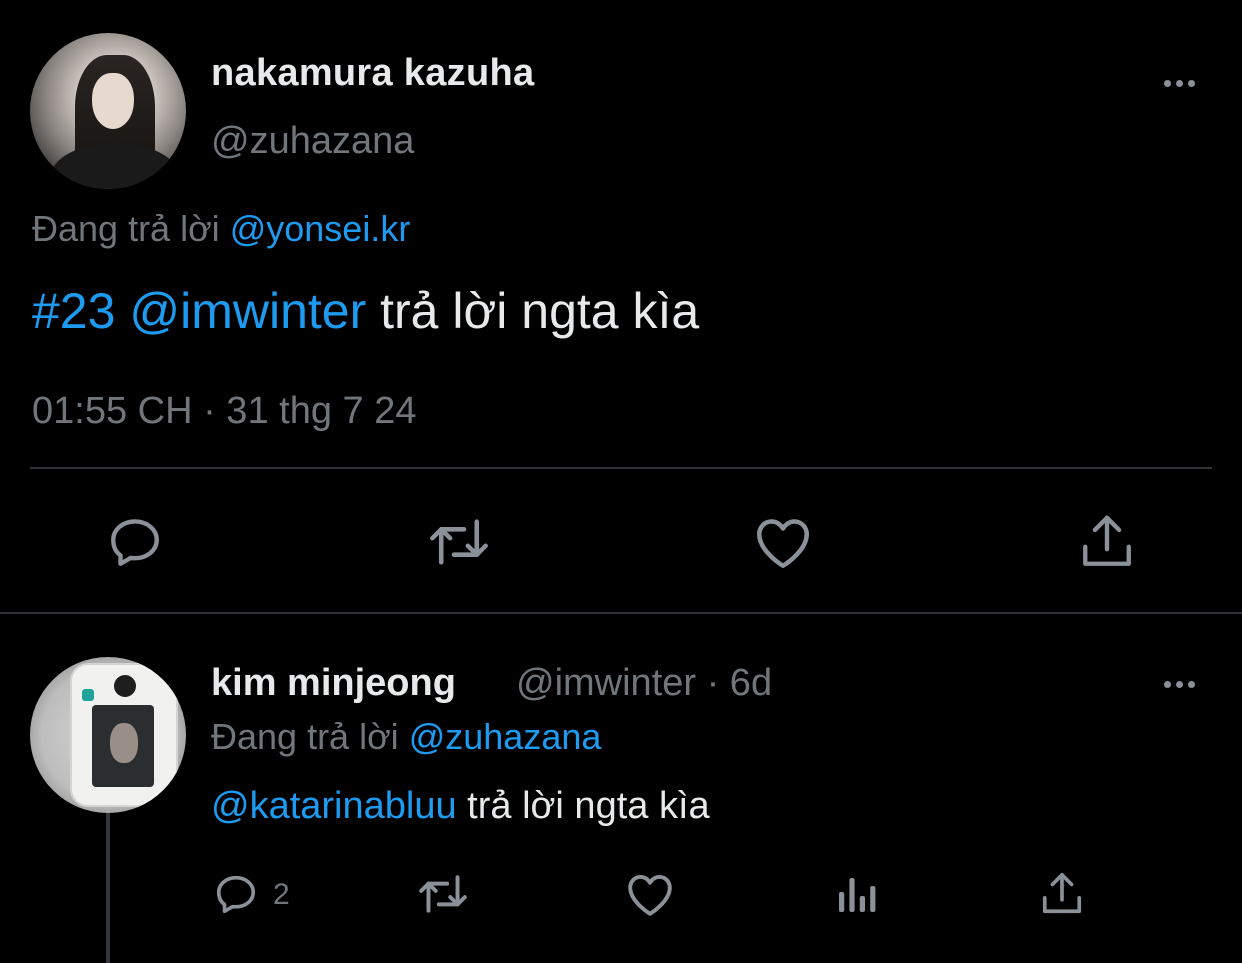 Image resolution: width=1242 pixels, height=963 pixels. Describe the element at coordinates (459, 542) in the screenshot. I see `retweet-icon` at that location.